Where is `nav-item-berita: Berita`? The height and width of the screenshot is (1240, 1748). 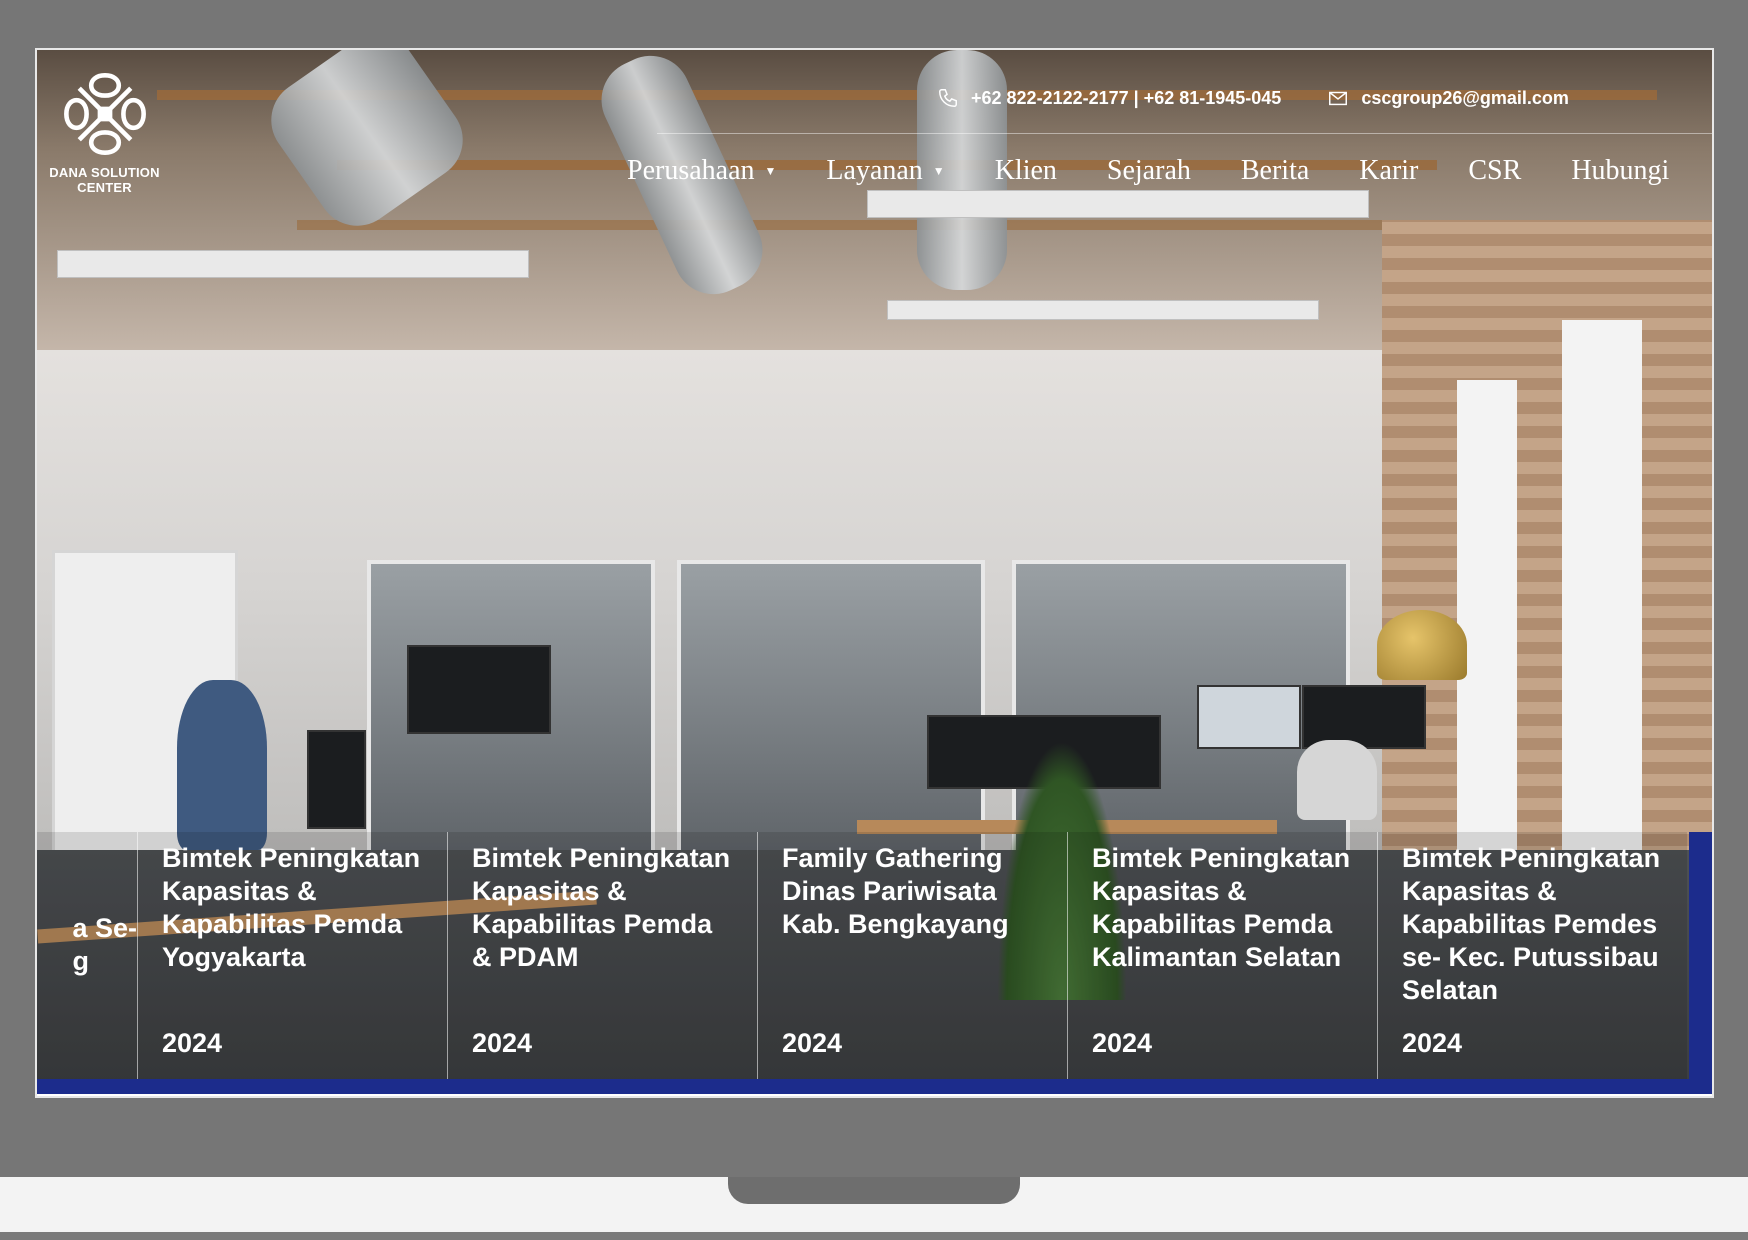
nav-item-berita: Berita is located at coordinates (1275, 171).